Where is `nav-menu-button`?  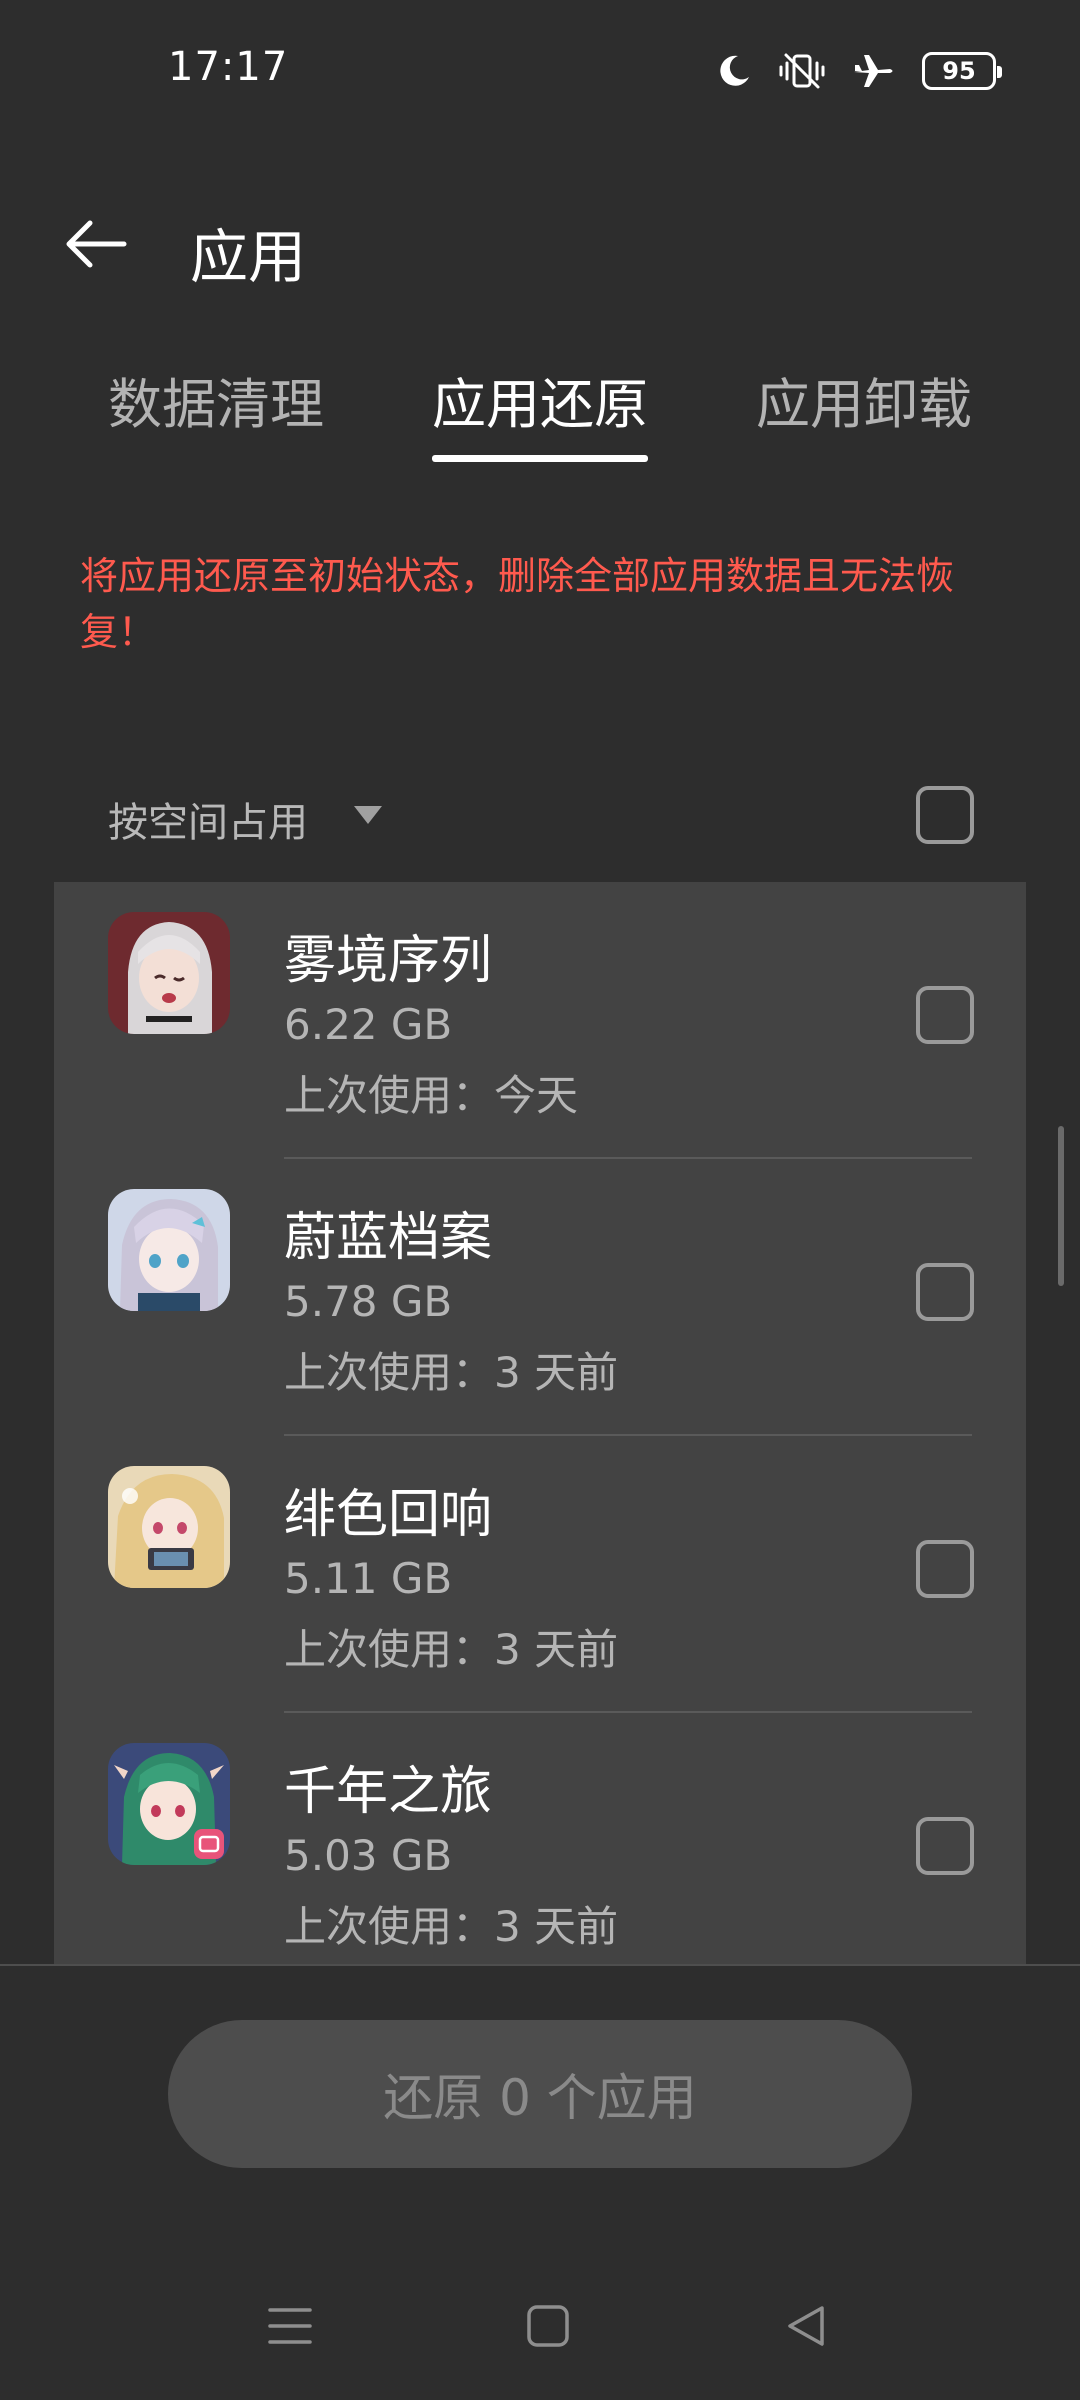
nav-menu-button is located at coordinates (290, 2326).